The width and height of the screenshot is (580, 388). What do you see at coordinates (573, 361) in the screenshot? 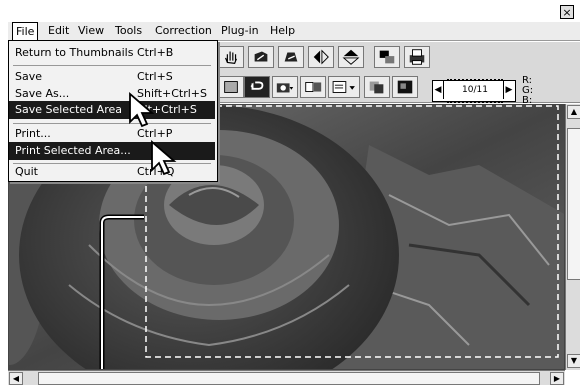
I see `scroll-down-icon: ▼` at bounding box center [573, 361].